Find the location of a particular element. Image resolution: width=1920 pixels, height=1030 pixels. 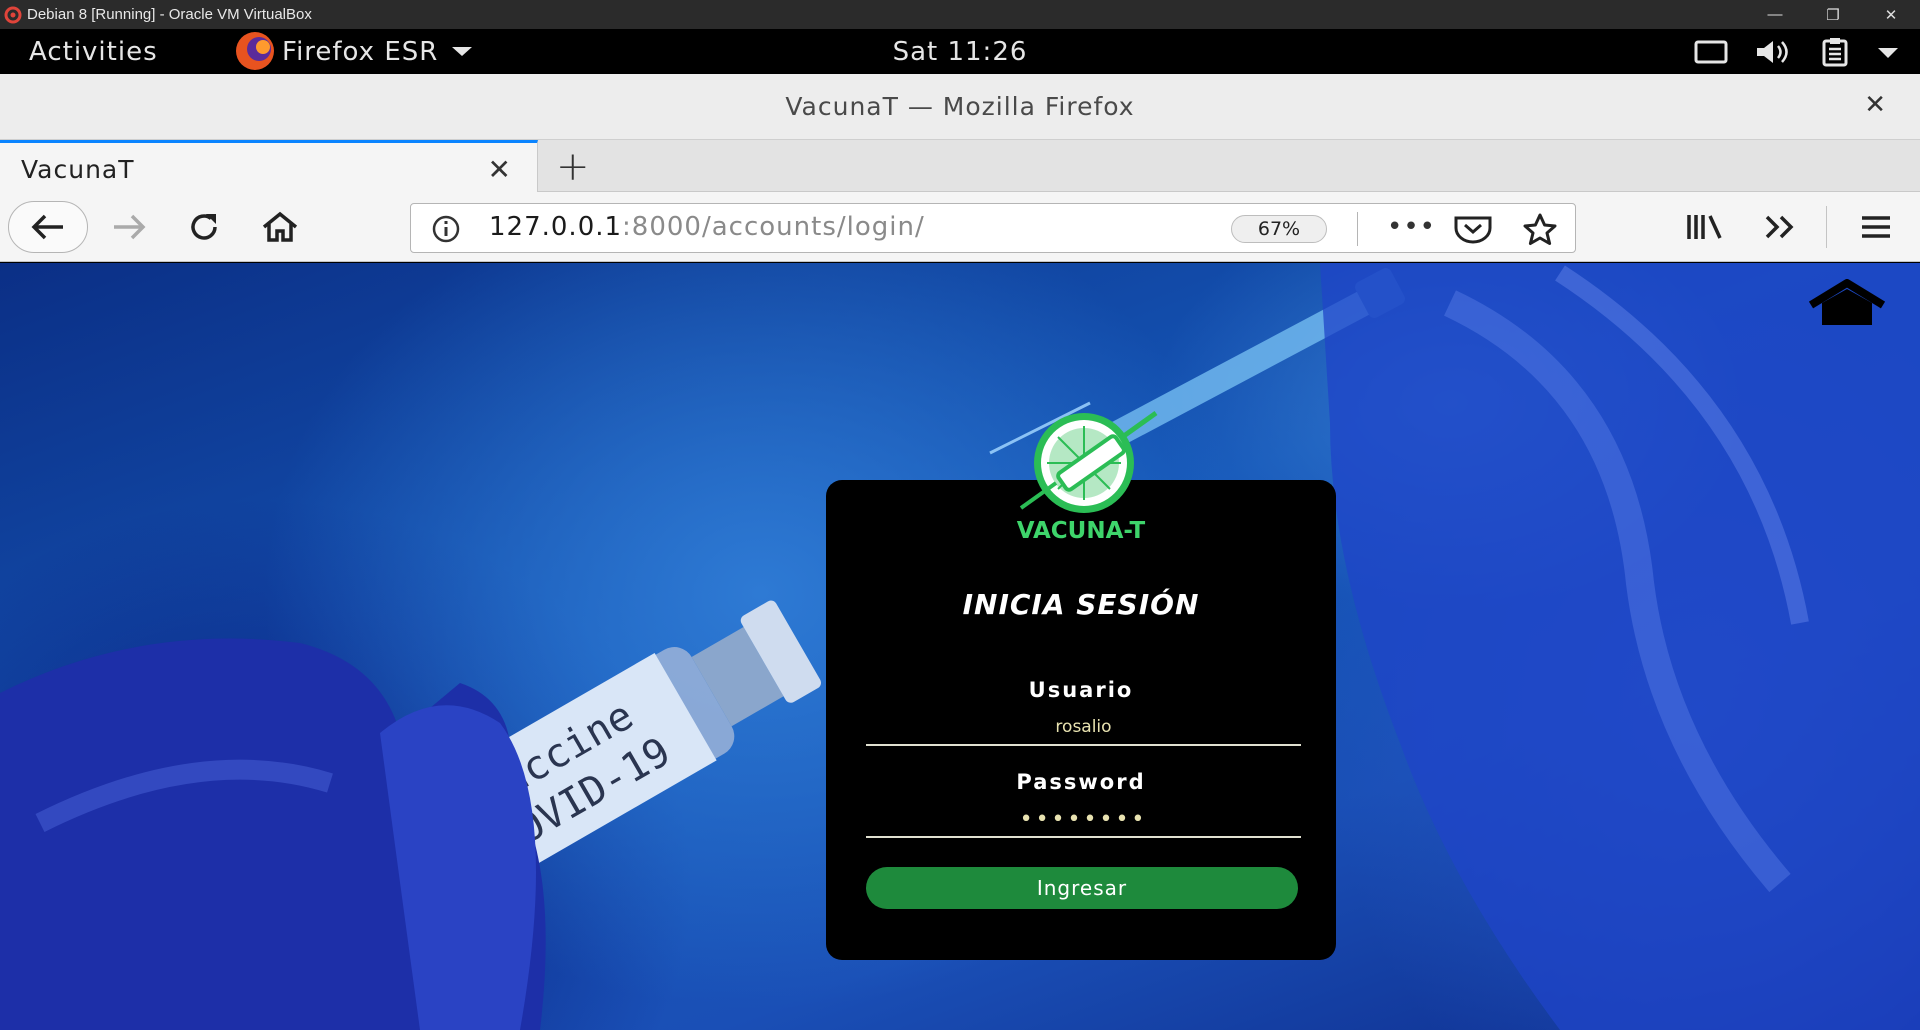

brand-name: VACUNA-T is located at coordinates (1081, 531).